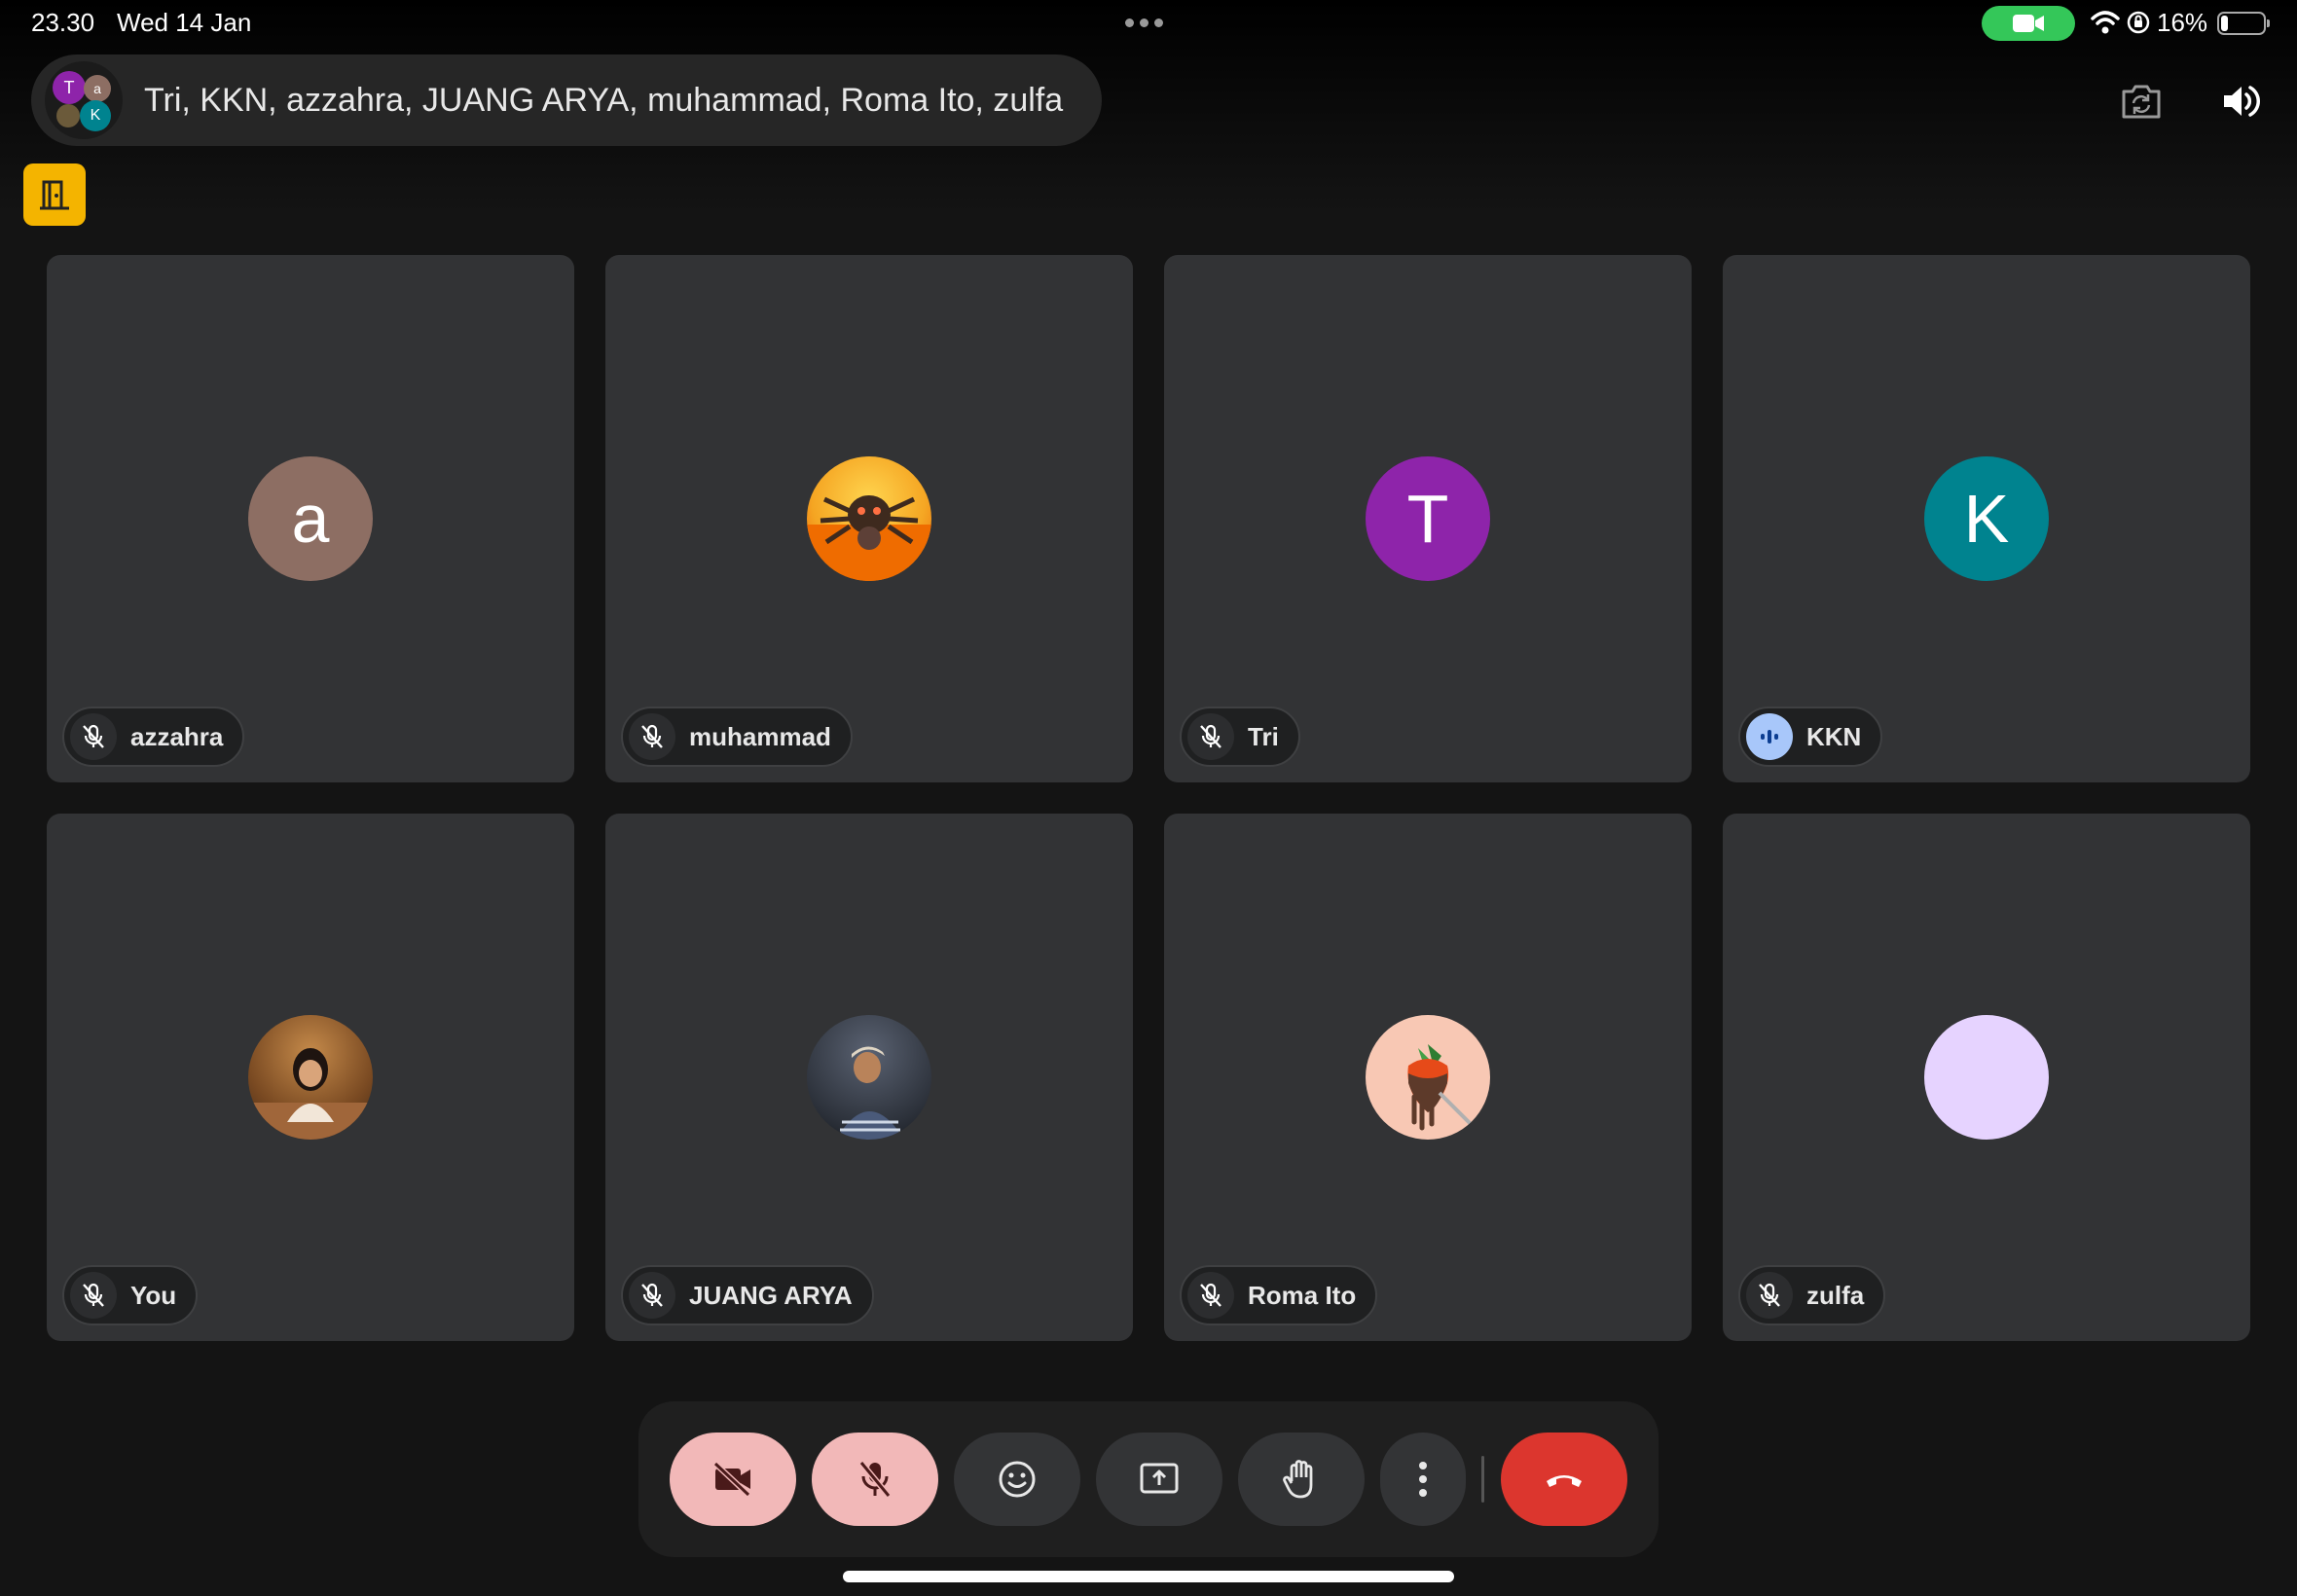 The height and width of the screenshot is (1596, 2297). I want to click on participant-name: JUANG ARYA, so click(771, 1295).